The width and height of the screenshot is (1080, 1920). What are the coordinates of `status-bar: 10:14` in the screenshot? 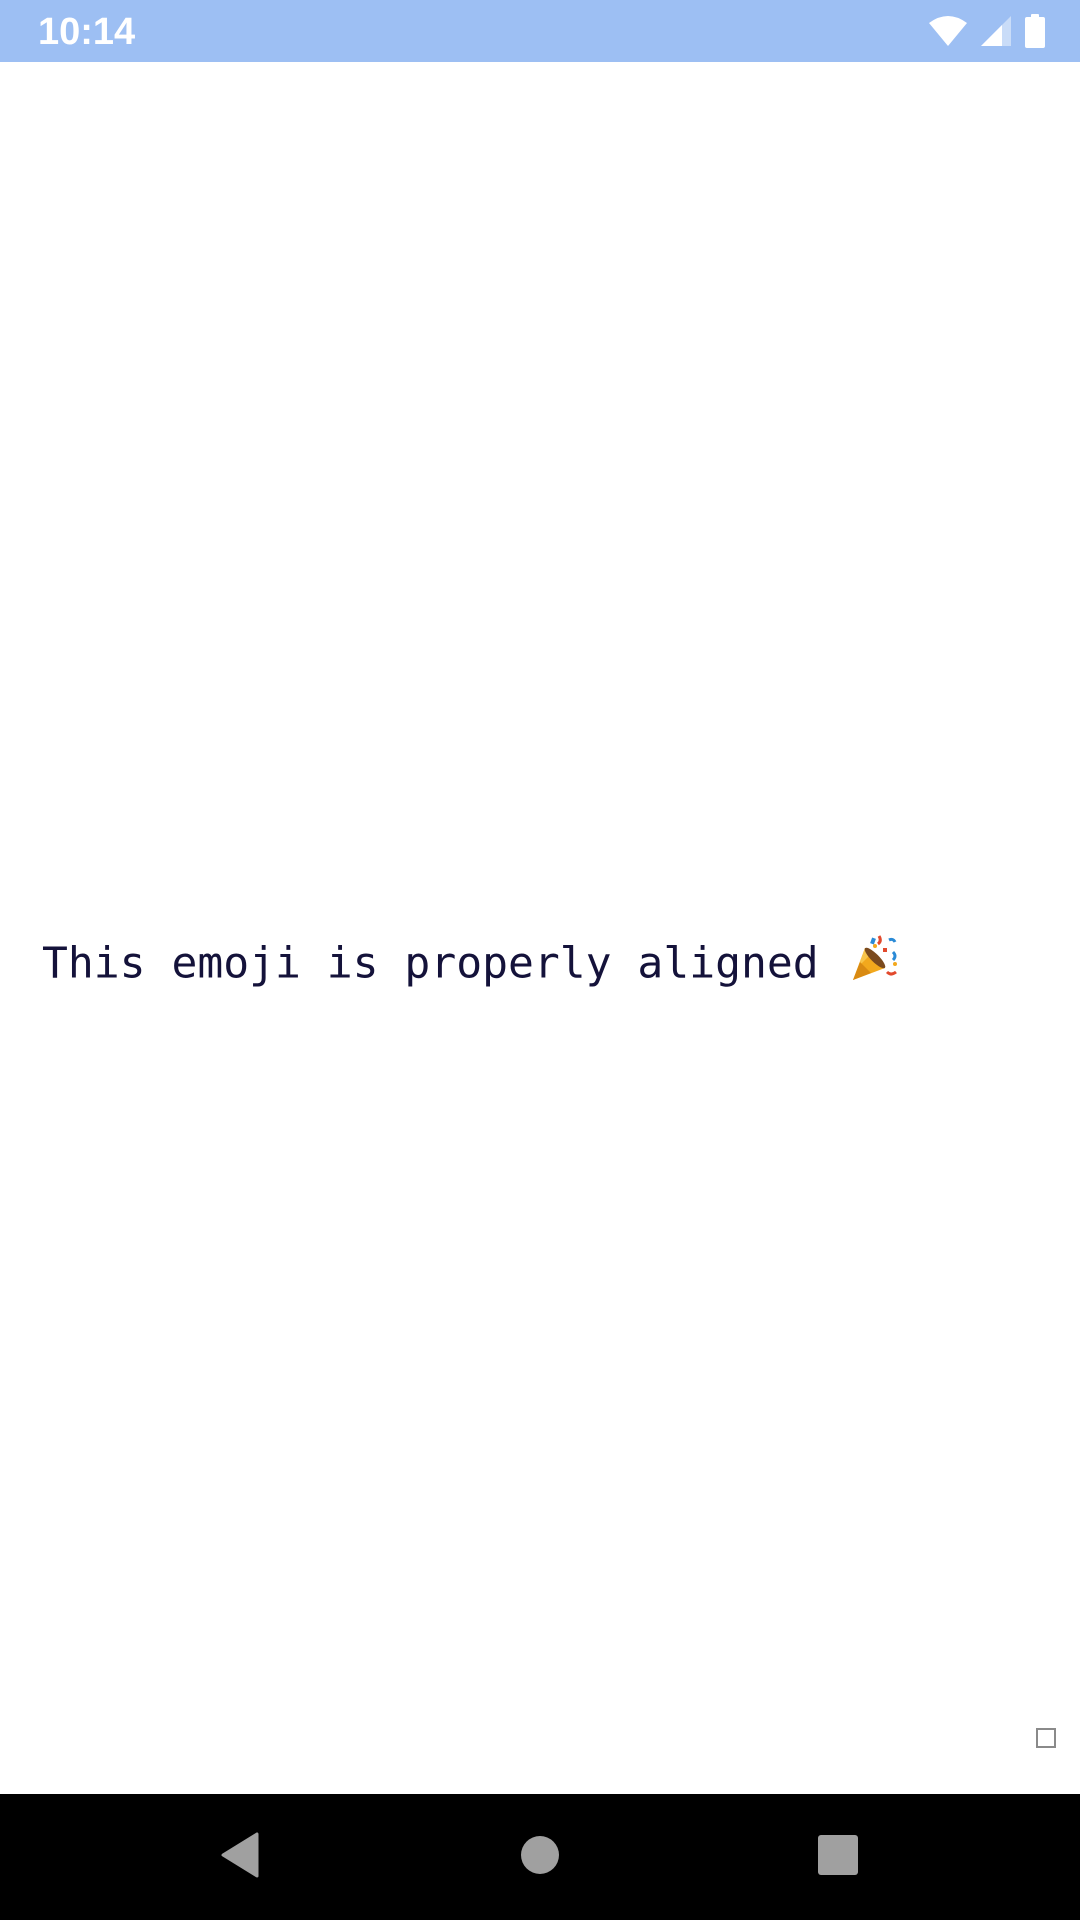 It's located at (540, 31).